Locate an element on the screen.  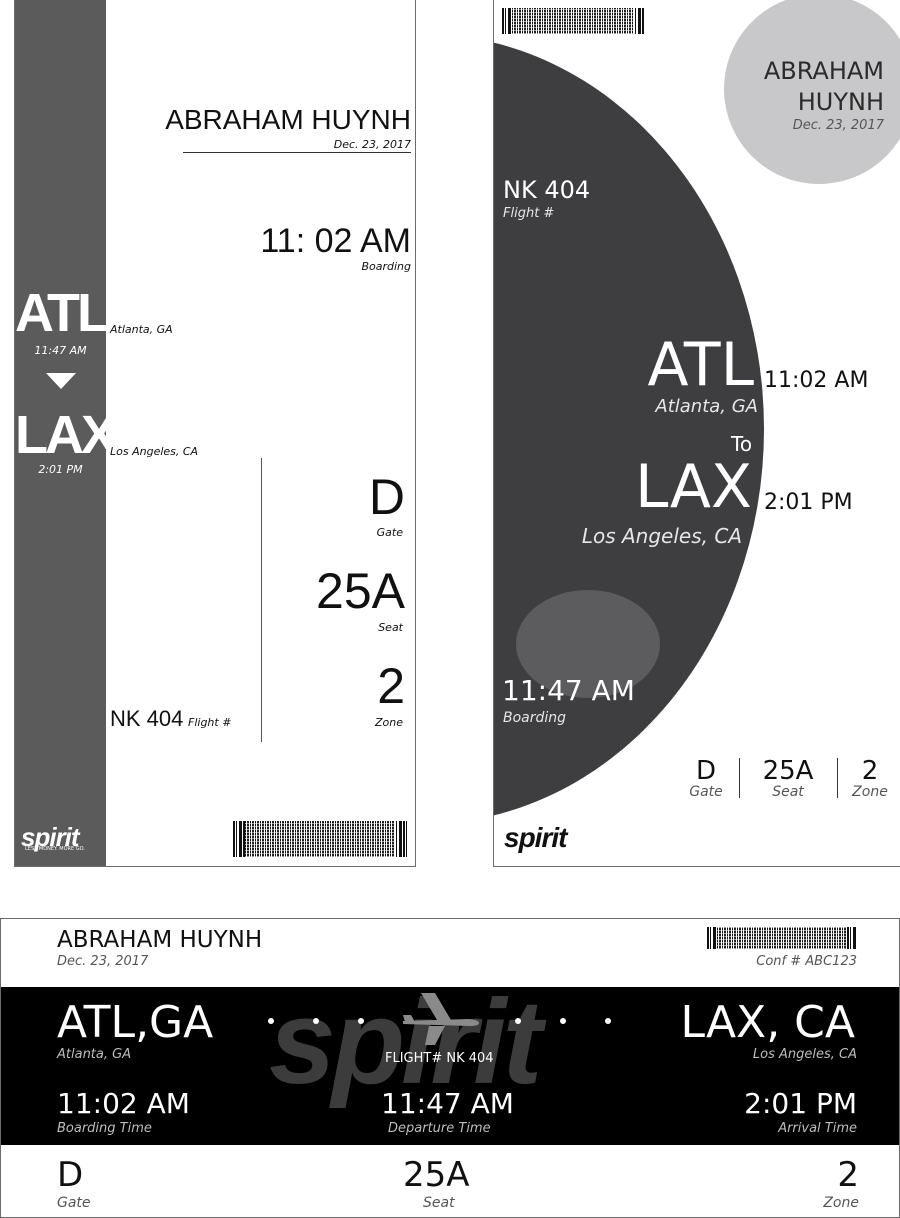
boarding-label: Boarding Time is located at coordinates (104, 1128).